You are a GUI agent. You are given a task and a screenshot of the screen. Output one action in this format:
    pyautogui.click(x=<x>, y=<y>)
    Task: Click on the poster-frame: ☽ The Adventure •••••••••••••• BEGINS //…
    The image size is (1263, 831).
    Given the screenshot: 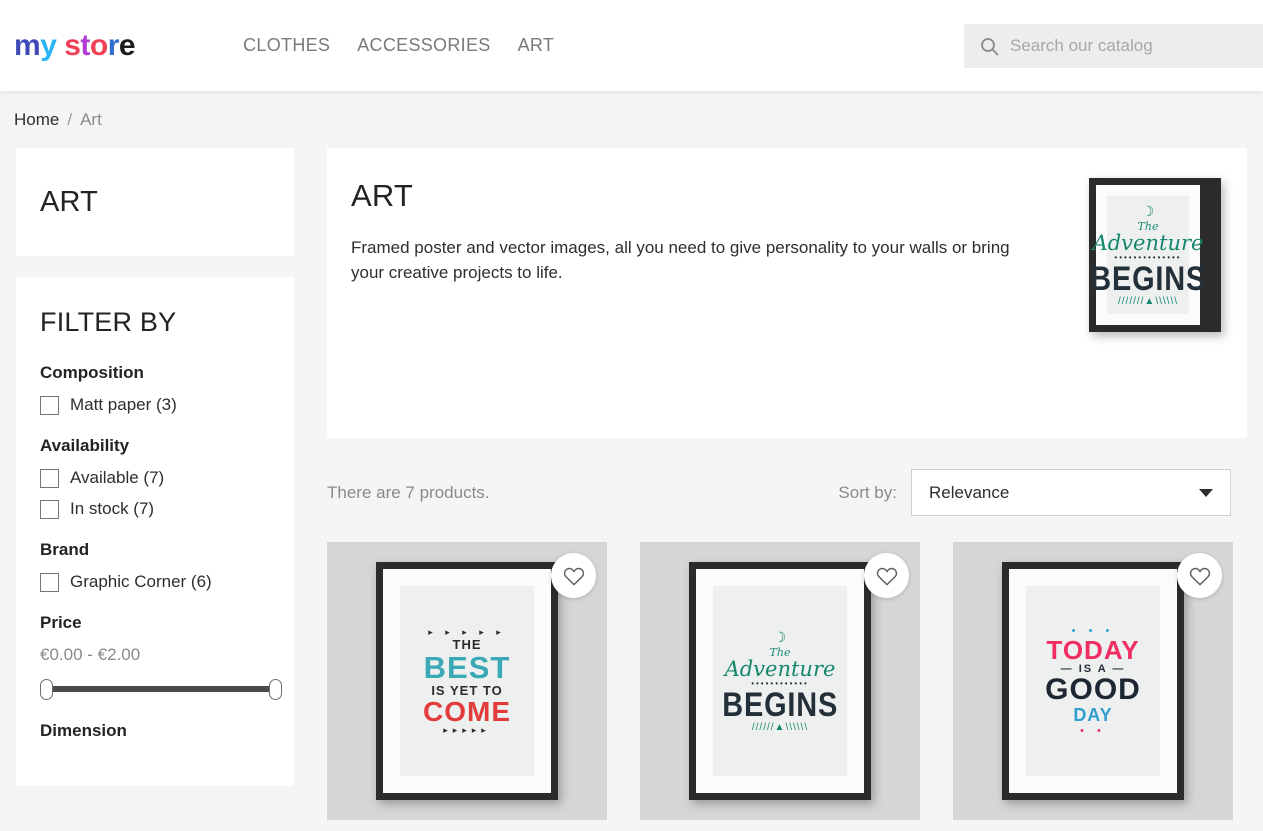 What is the action you would take?
    pyautogui.click(x=1155, y=255)
    